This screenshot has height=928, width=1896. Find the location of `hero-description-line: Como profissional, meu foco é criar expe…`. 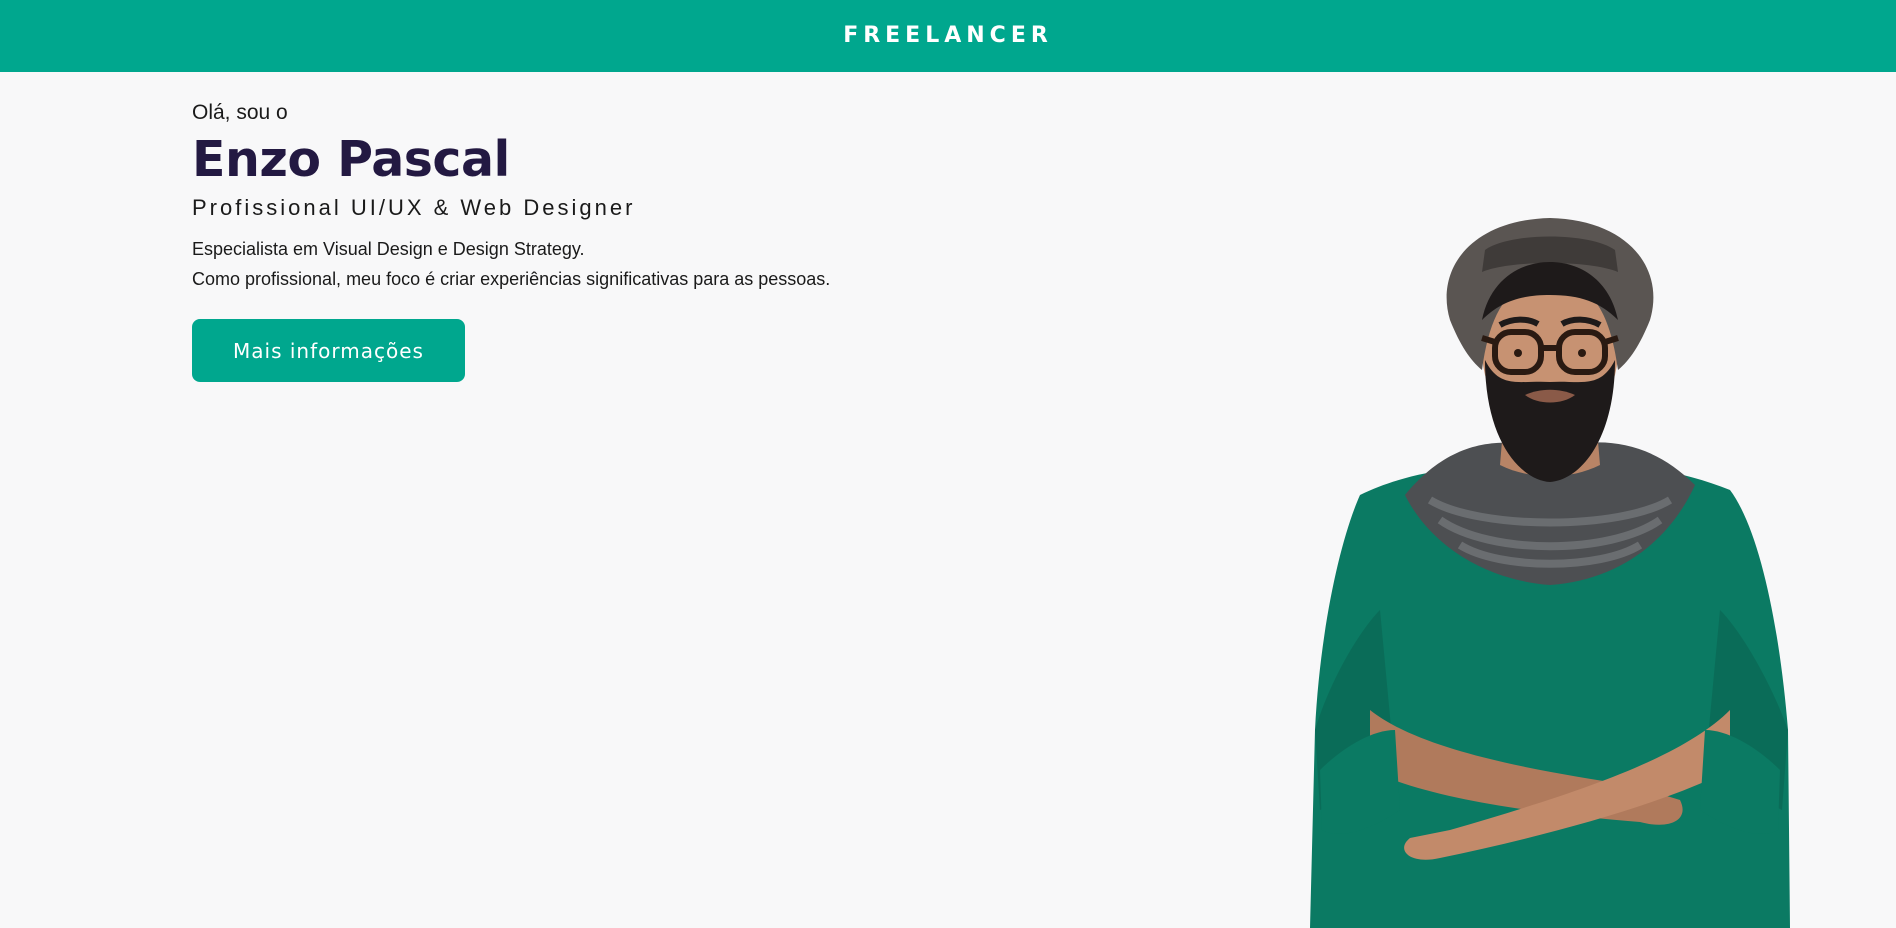

hero-description-line: Como profissional, meu foco é criar expe… is located at coordinates (511, 279).